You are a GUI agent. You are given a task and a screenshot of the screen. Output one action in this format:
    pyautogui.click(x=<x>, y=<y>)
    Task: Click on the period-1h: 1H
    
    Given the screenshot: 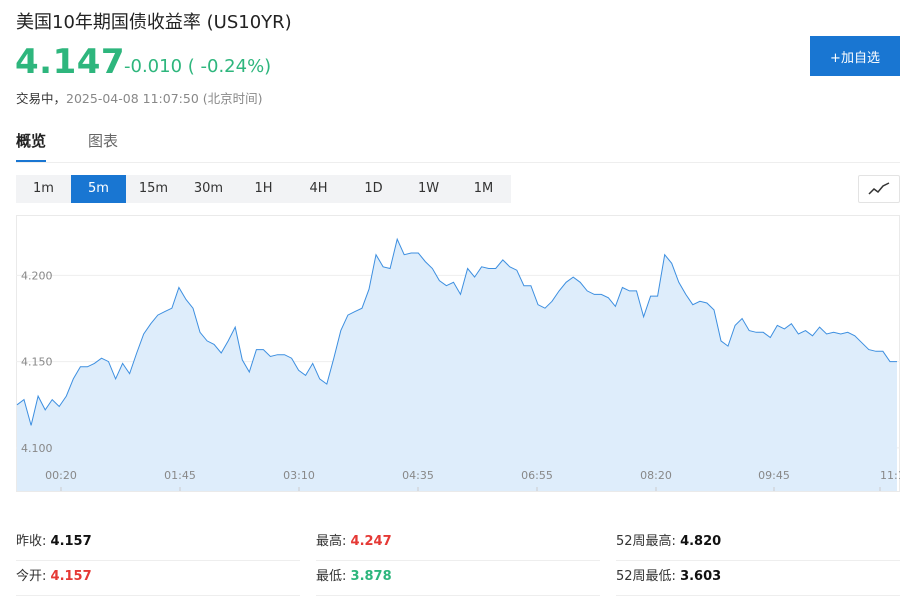 What is the action you would take?
    pyautogui.click(x=263, y=189)
    